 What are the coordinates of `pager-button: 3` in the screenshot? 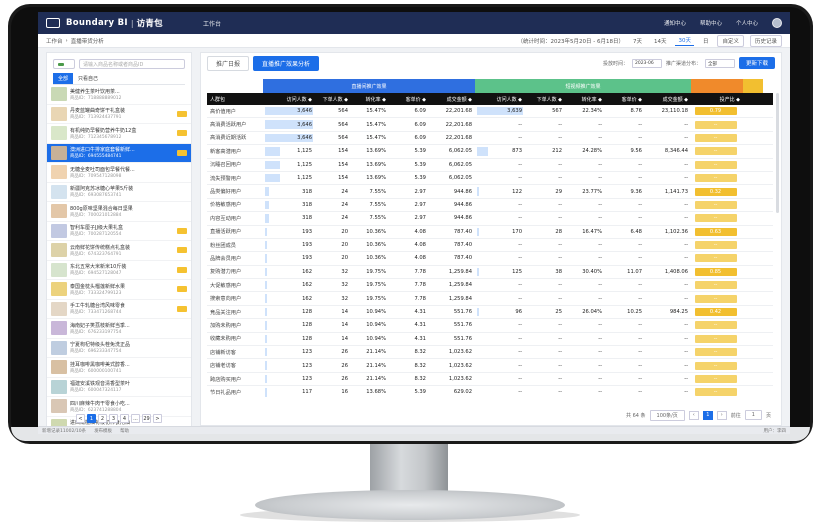 It's located at (113, 418).